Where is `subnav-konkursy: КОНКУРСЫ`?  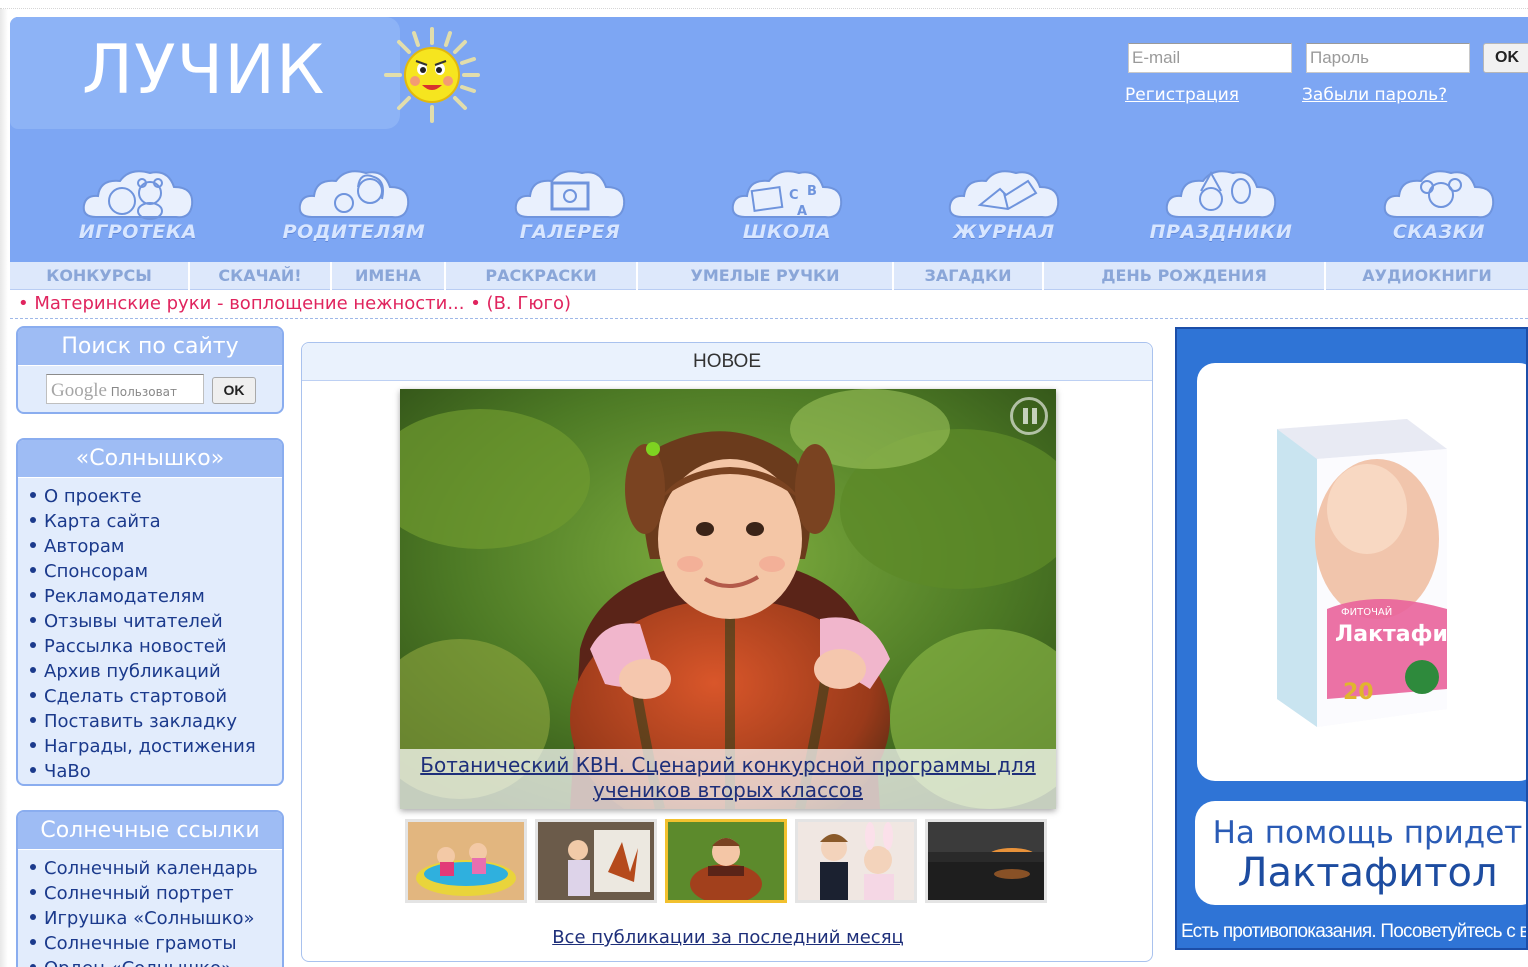
subnav-konkursy: КОНКУРСЫ is located at coordinates (100, 276).